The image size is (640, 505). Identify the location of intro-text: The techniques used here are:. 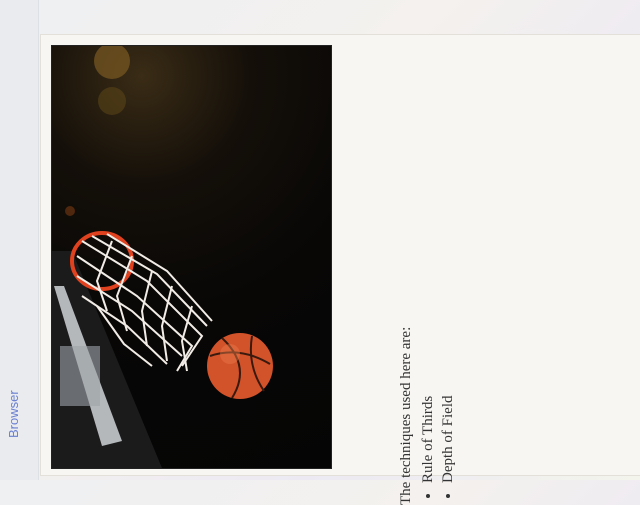
(406, 415).